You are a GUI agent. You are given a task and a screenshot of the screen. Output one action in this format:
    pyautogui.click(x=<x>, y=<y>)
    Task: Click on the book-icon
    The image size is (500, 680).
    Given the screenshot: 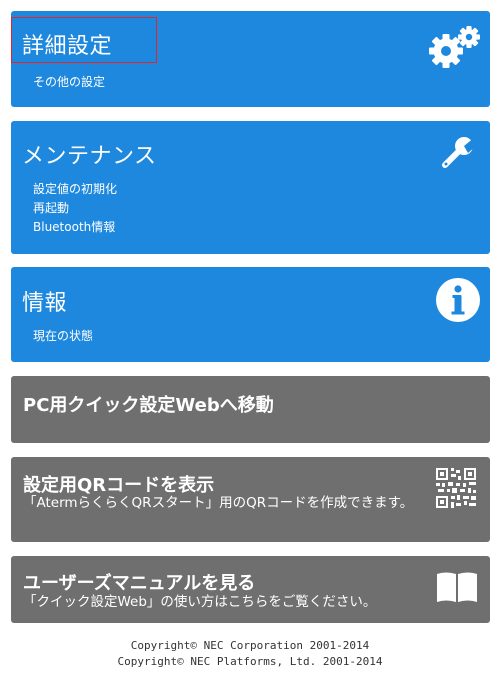 What is the action you would take?
    pyautogui.click(x=457, y=587)
    